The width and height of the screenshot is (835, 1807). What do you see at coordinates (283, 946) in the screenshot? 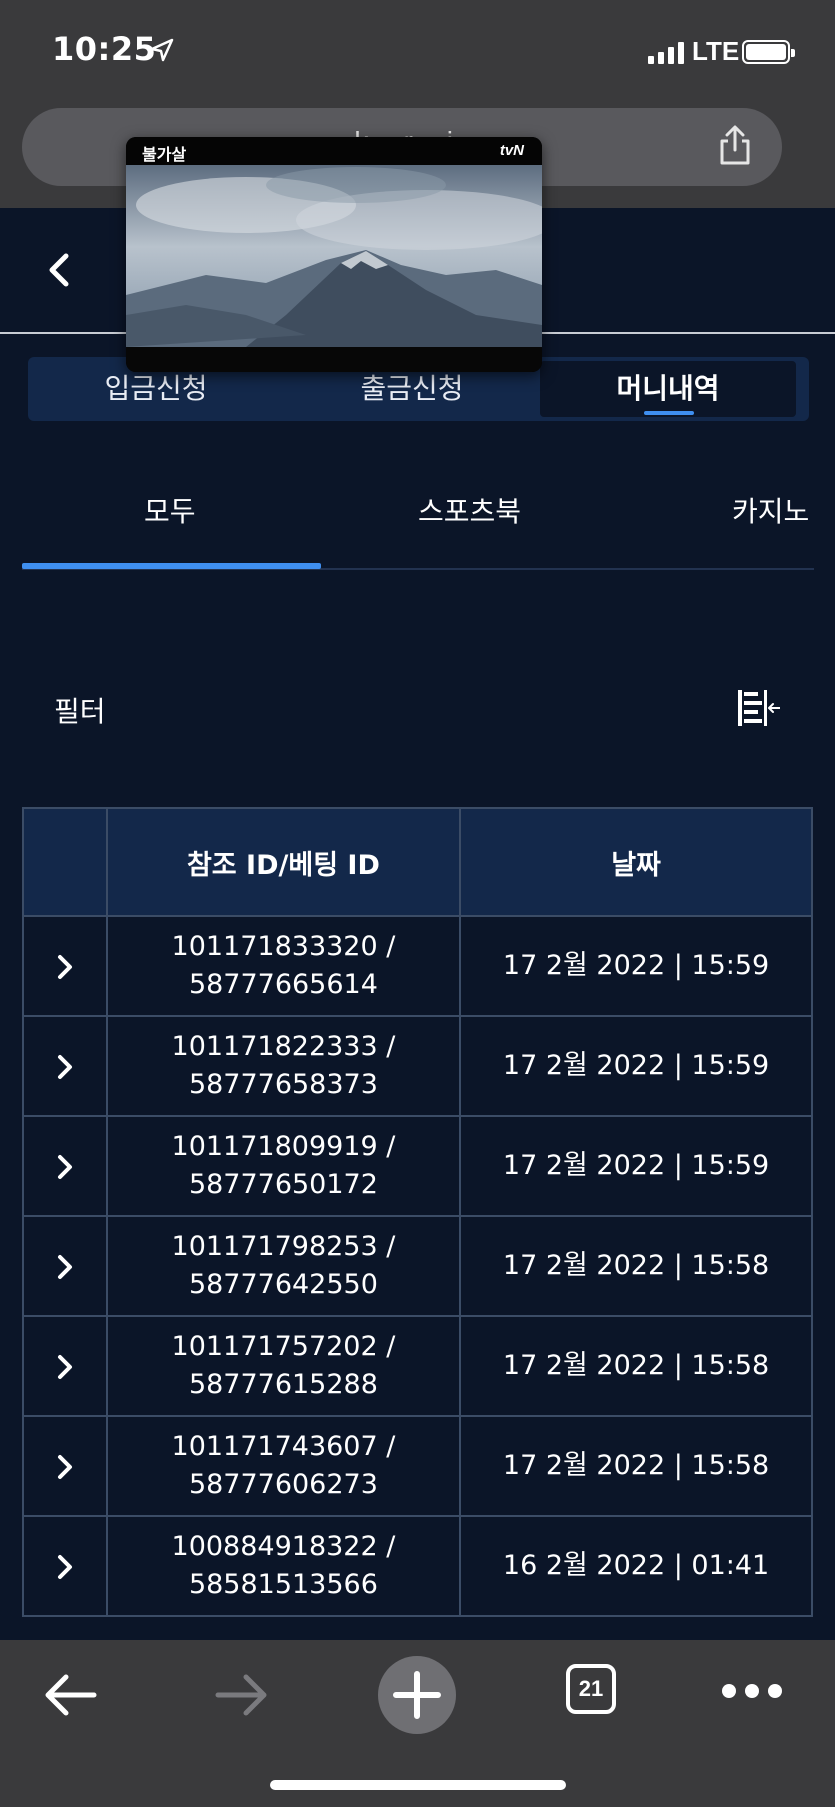
I see `ref-id: 101171833320 /` at bounding box center [283, 946].